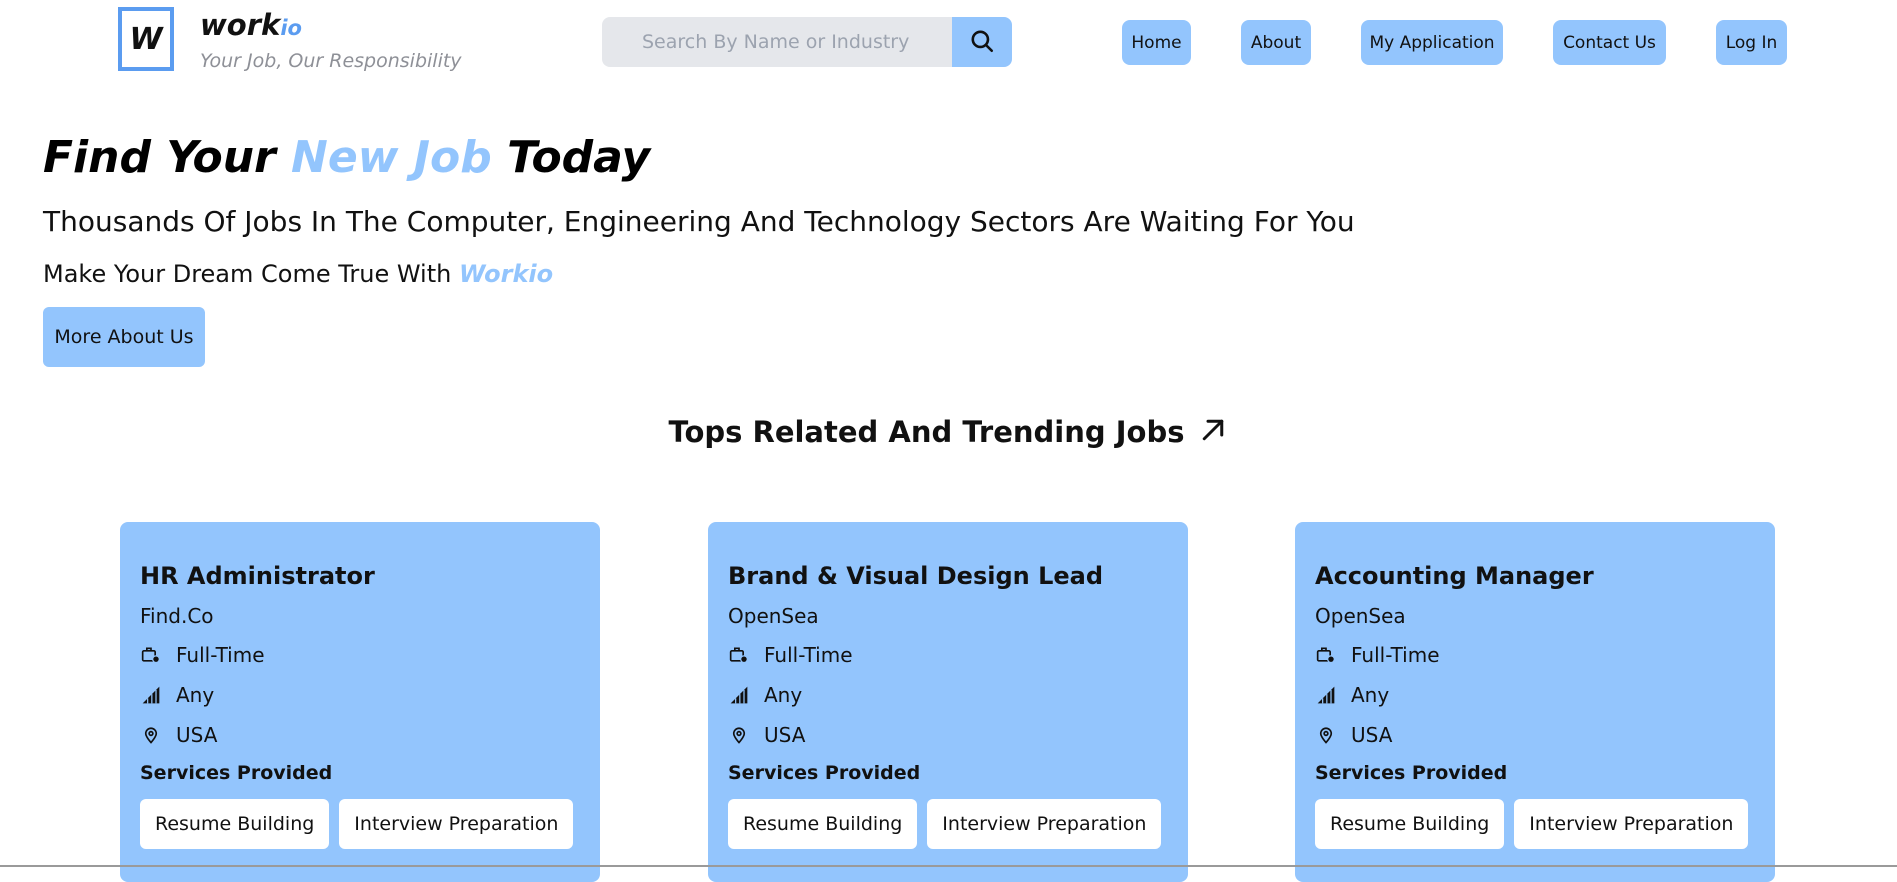  I want to click on search-icon, so click(982, 42).